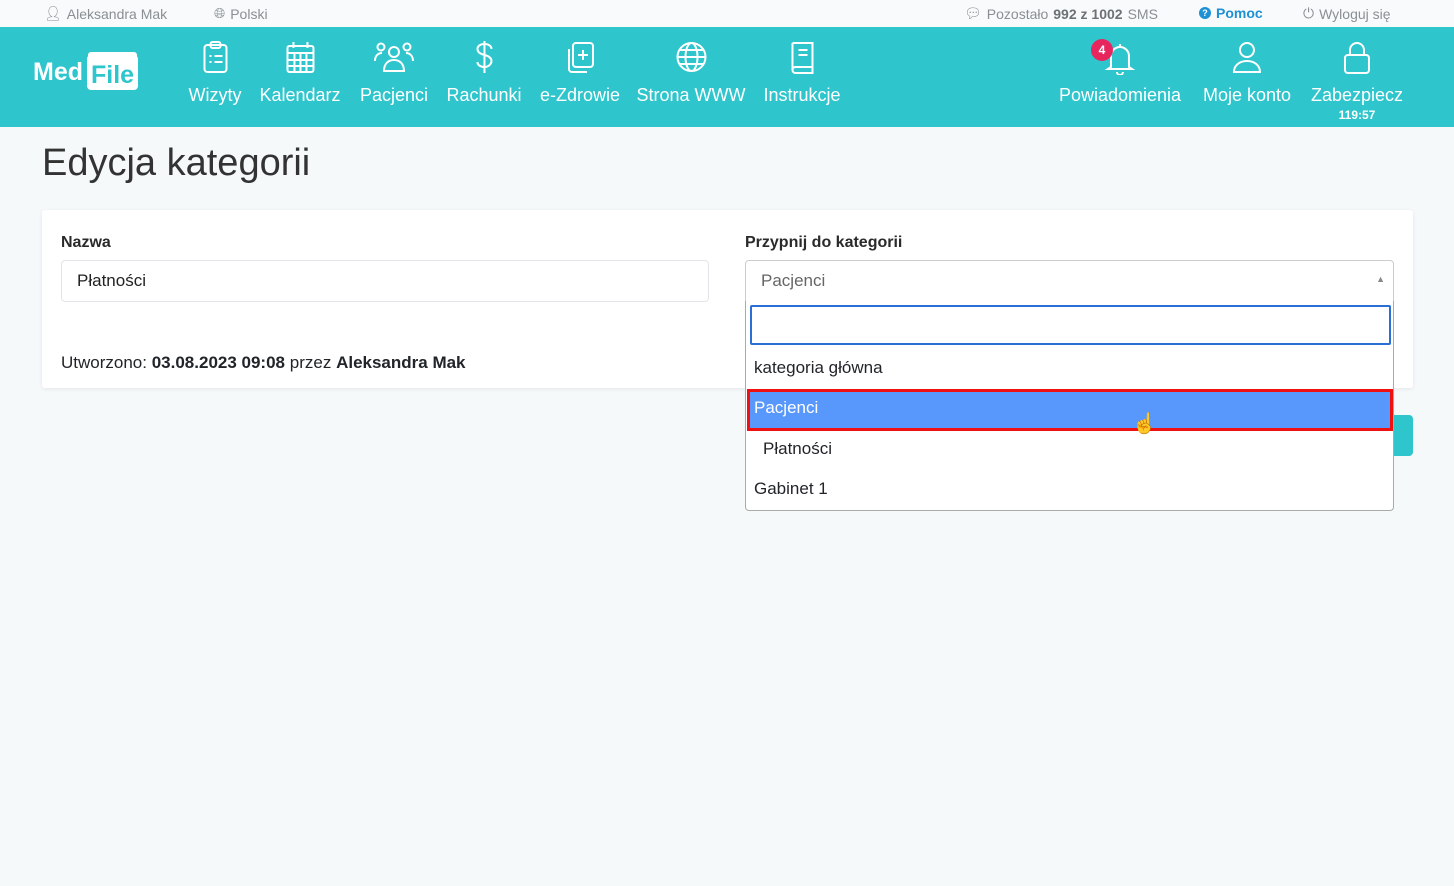 This screenshot has width=1454, height=886. Describe the element at coordinates (691, 95) in the screenshot. I see `nav-label: Strona WWW` at that location.